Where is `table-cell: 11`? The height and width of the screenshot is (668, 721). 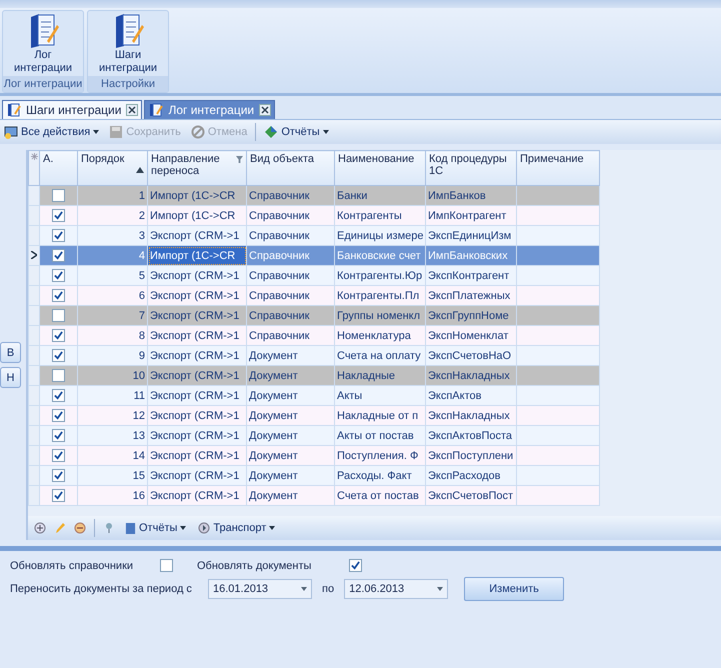 table-cell: 11 is located at coordinates (139, 396).